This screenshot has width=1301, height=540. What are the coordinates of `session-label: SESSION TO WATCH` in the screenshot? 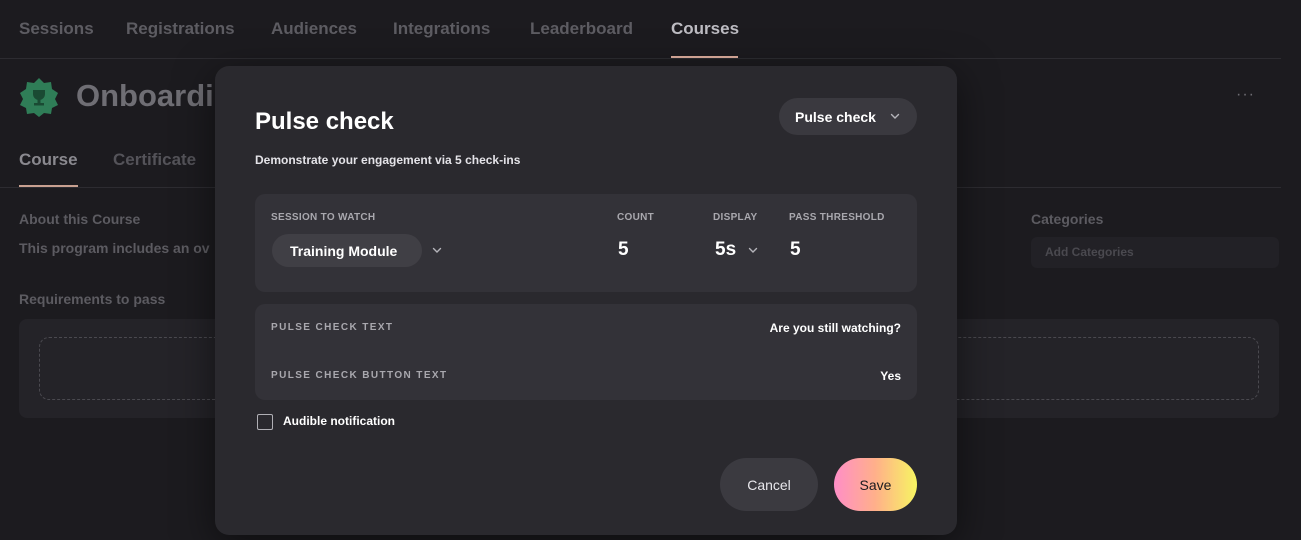 It's located at (323, 217).